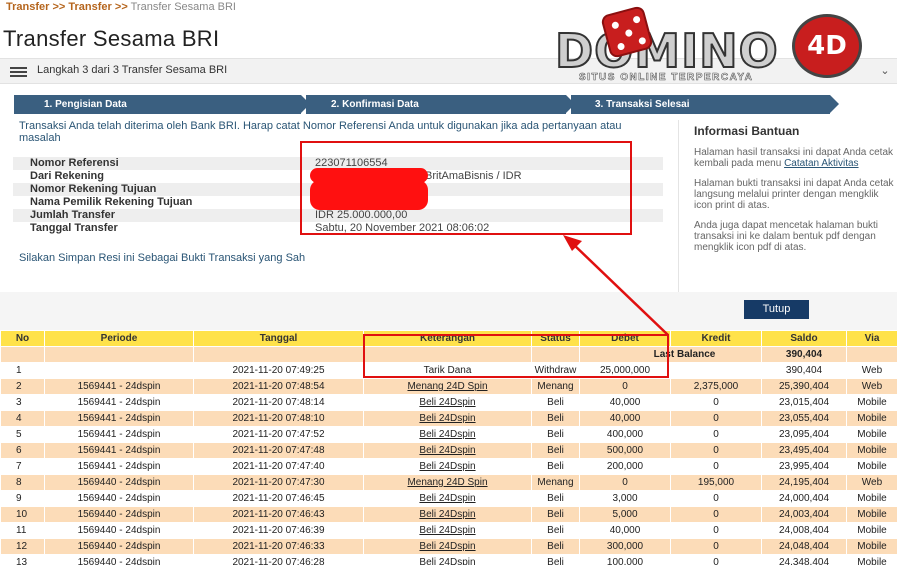  I want to click on chevron-down-icon: ⌄, so click(885, 71).